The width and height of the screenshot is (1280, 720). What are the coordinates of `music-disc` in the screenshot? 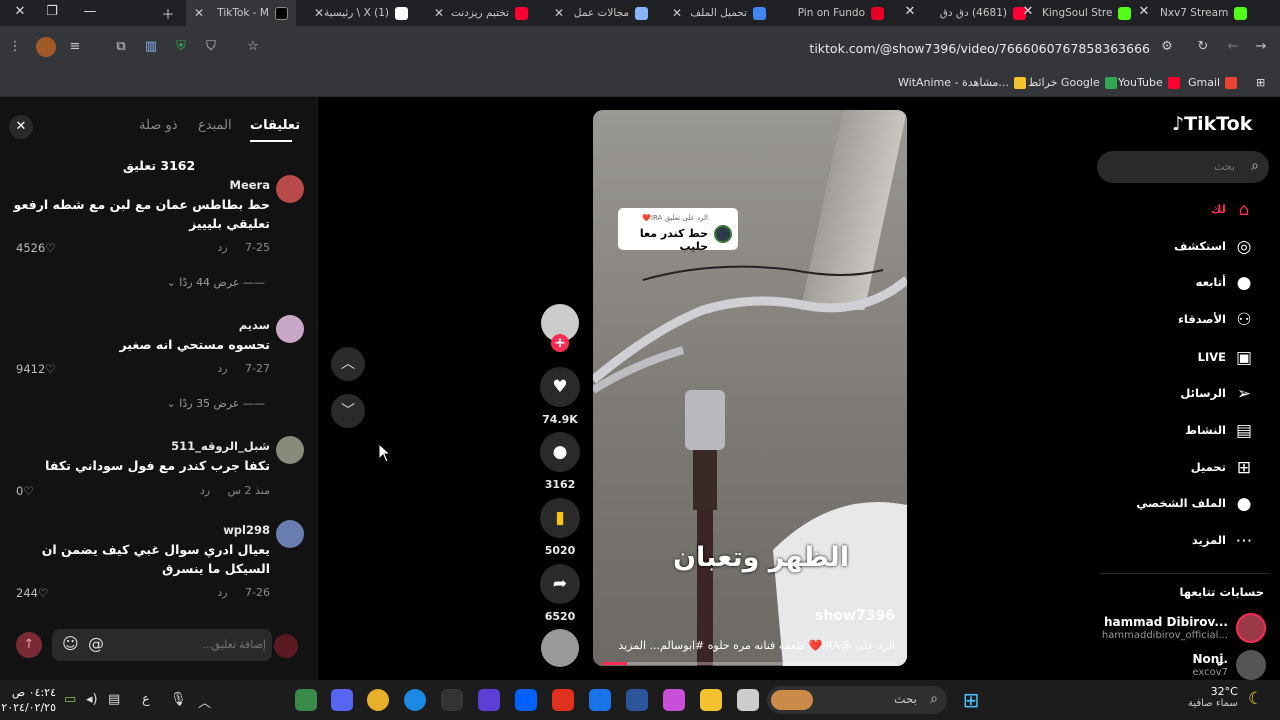 It's located at (560, 648).